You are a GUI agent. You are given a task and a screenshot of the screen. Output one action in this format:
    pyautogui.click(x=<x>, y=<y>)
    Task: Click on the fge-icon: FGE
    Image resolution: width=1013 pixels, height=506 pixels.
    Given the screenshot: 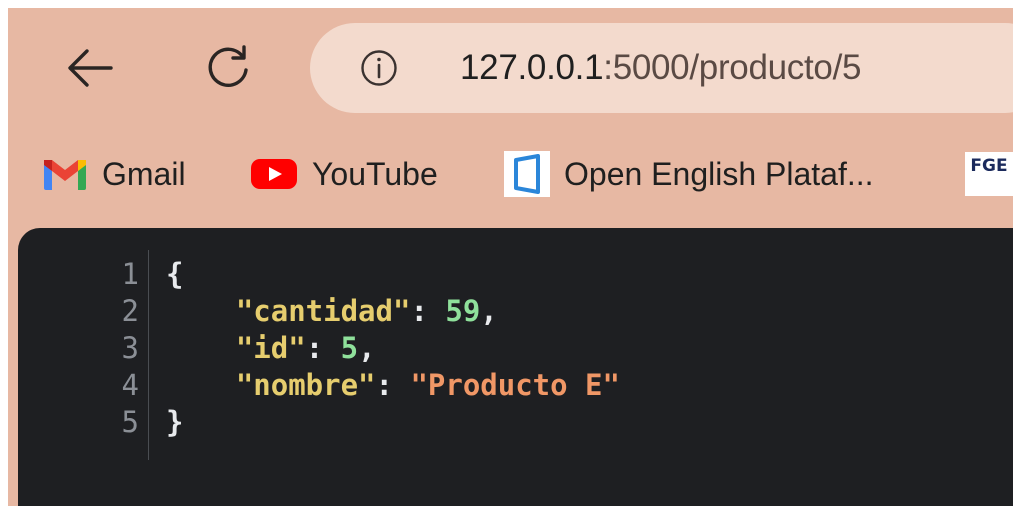 What is the action you would take?
    pyautogui.click(x=989, y=174)
    